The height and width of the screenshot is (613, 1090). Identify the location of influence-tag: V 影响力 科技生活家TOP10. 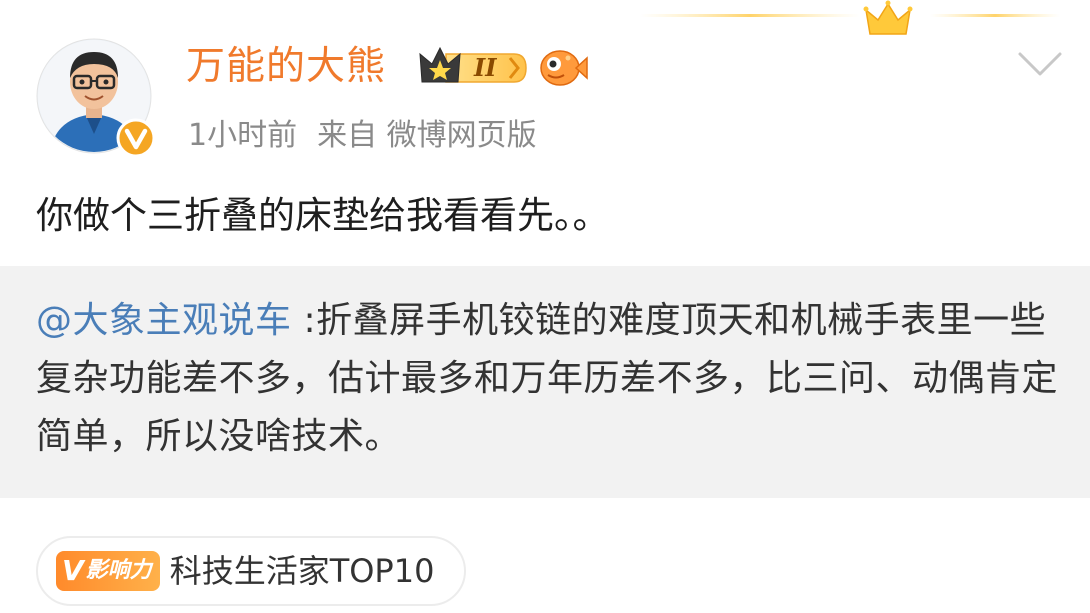
(251, 571).